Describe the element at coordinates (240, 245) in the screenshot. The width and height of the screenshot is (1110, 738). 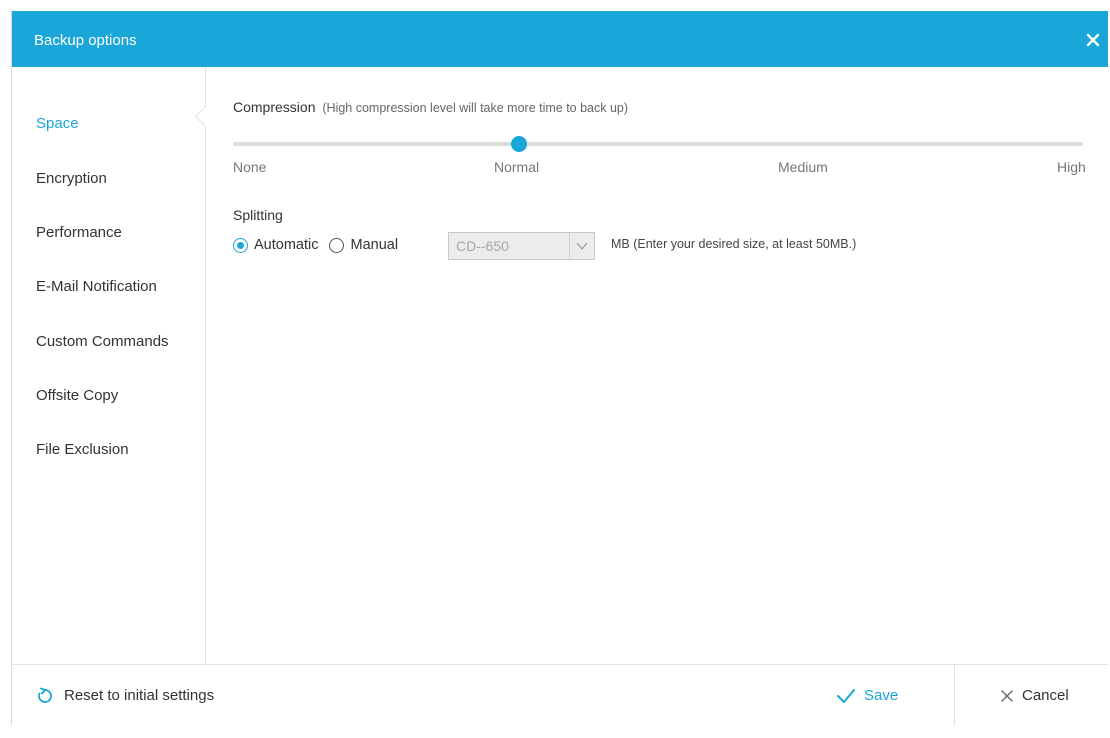
I see `radio-automatic-indicator` at that location.